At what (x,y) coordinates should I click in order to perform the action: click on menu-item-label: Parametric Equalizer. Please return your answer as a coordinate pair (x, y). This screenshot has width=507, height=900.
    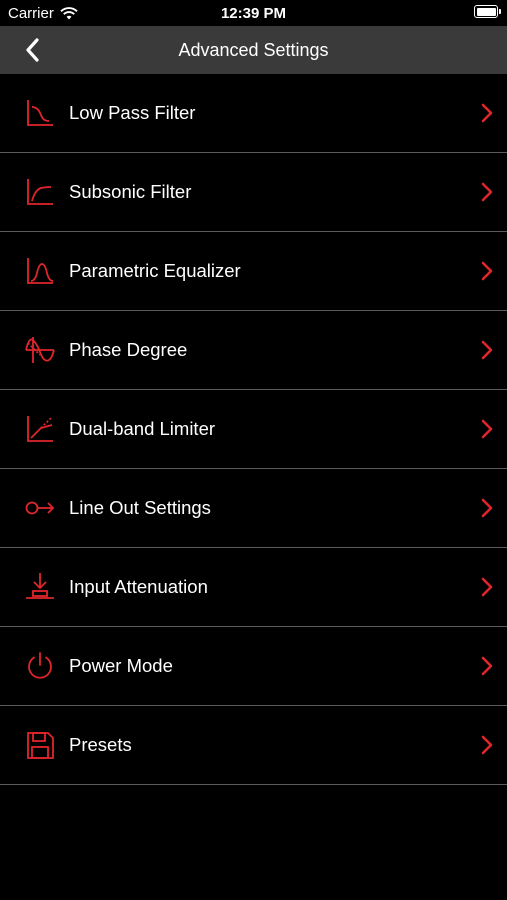
    Looking at the image, I should click on (155, 270).